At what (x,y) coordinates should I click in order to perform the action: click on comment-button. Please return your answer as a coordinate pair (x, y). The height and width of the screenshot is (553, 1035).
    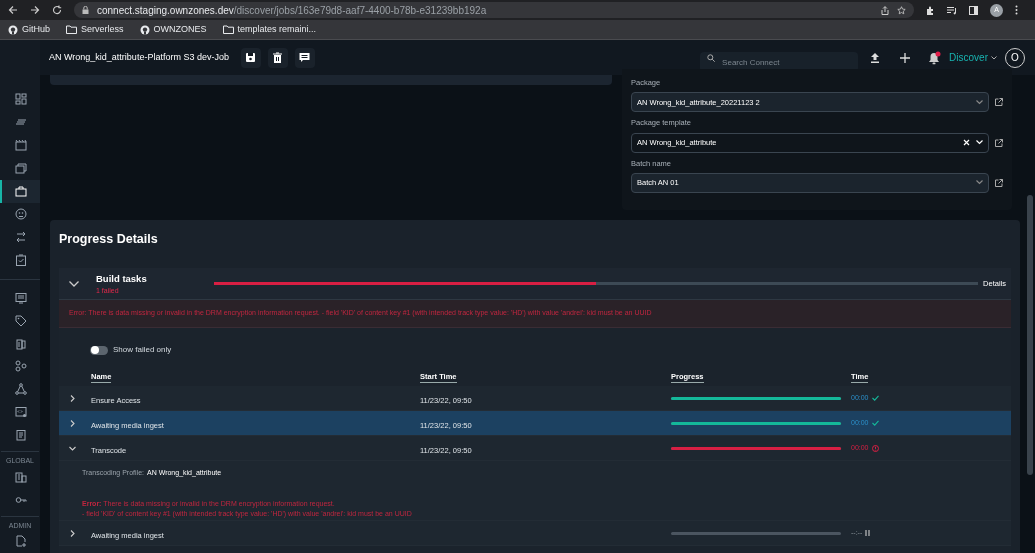
    Looking at the image, I should click on (304, 57).